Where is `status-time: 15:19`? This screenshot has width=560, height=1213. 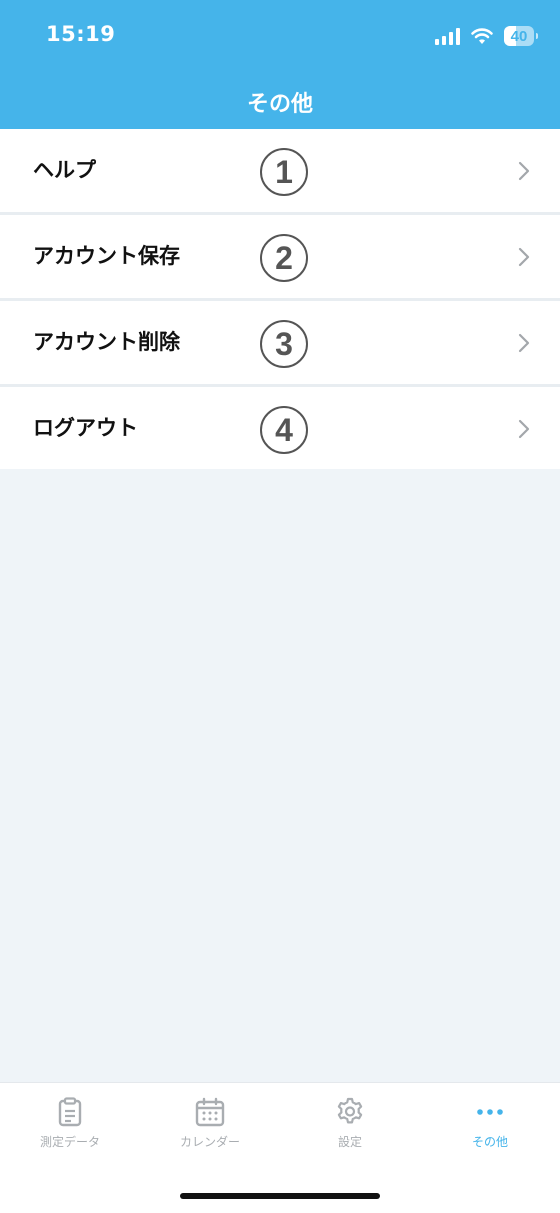
status-time: 15:19 is located at coordinates (81, 34).